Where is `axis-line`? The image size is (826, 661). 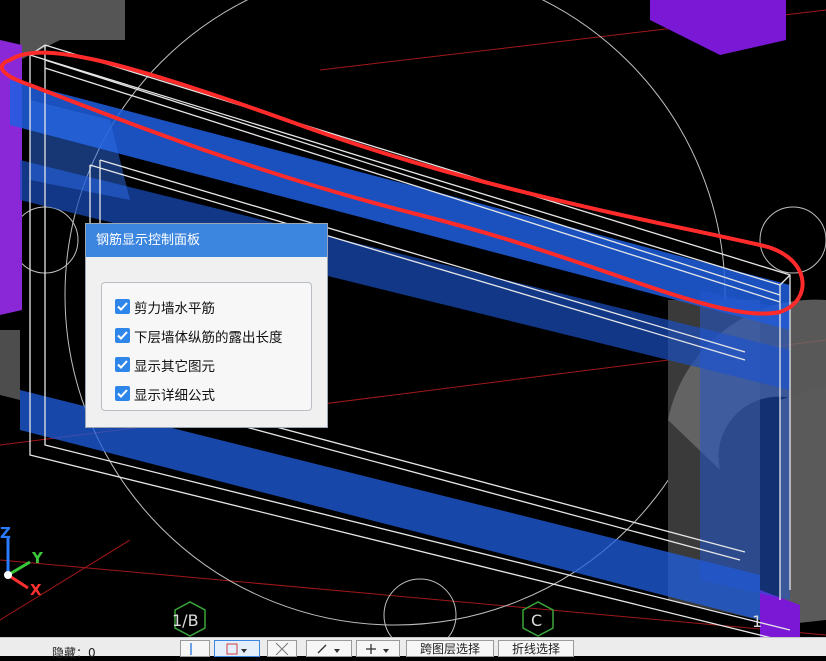
axis-line is located at coordinates (65, 580).